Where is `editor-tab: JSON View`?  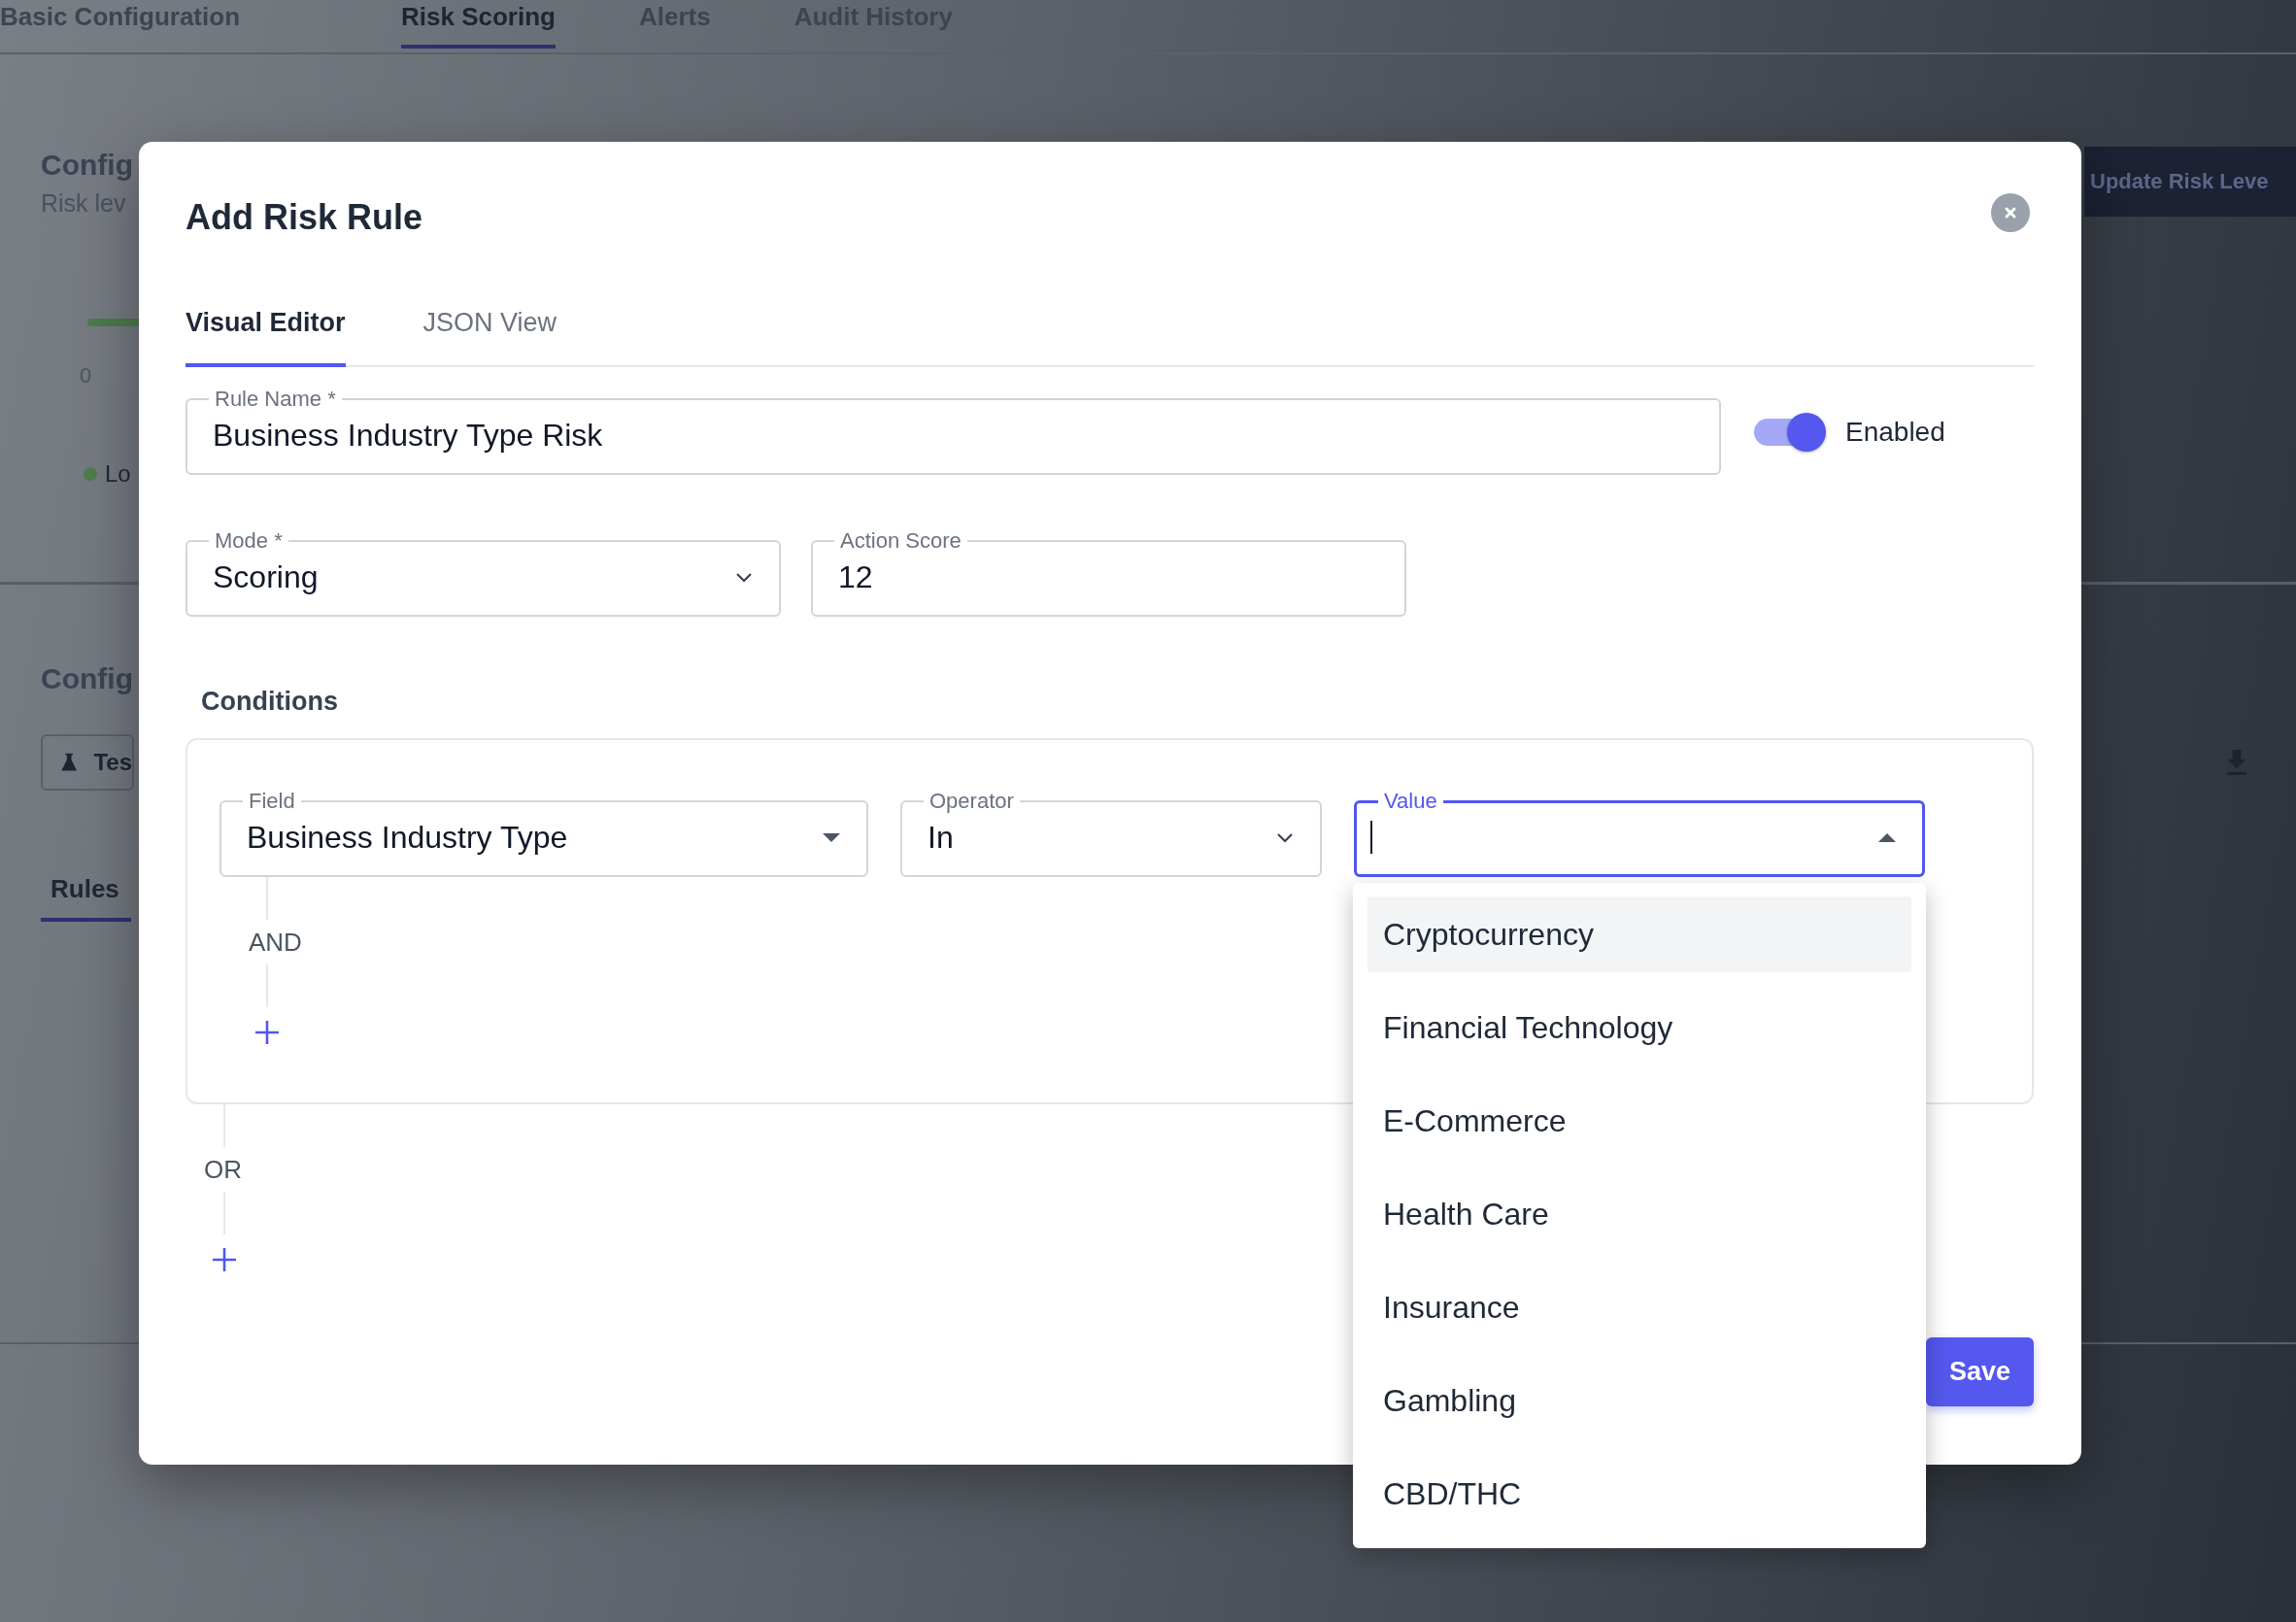
editor-tab: JSON View is located at coordinates (489, 337).